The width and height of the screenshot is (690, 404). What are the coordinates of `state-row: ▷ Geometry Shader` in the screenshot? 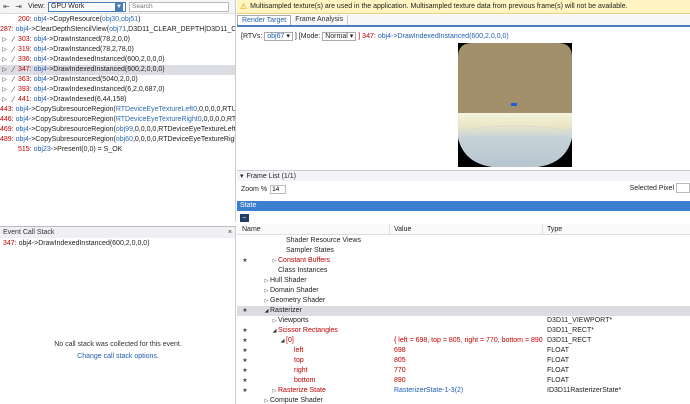 It's located at (463, 301).